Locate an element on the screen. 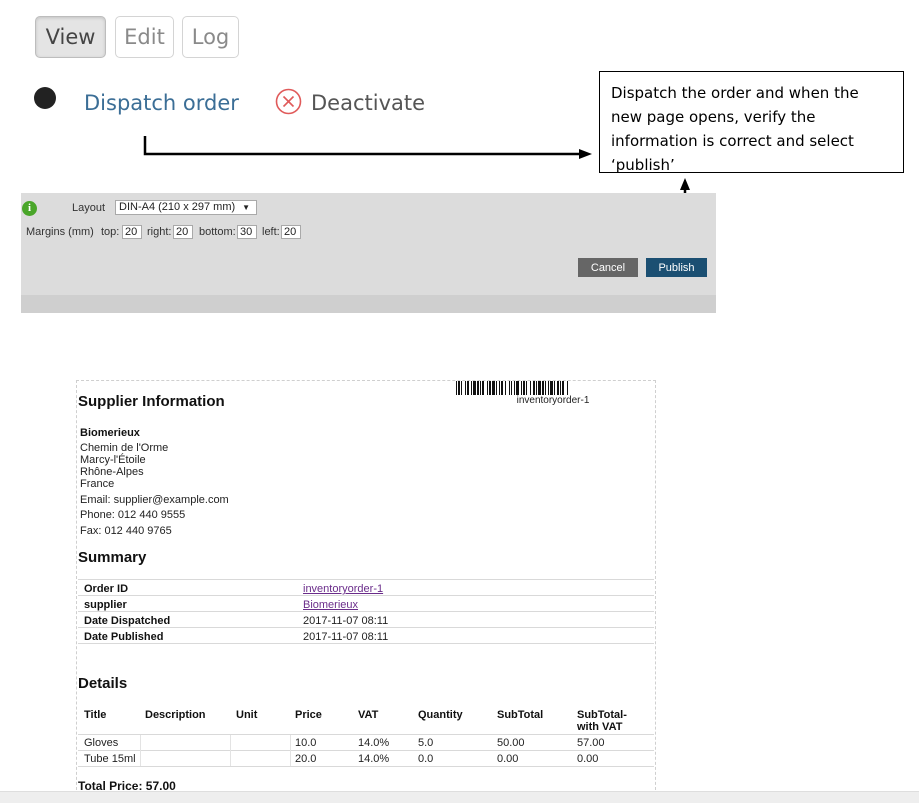  column-header: Price is located at coordinates (308, 715).